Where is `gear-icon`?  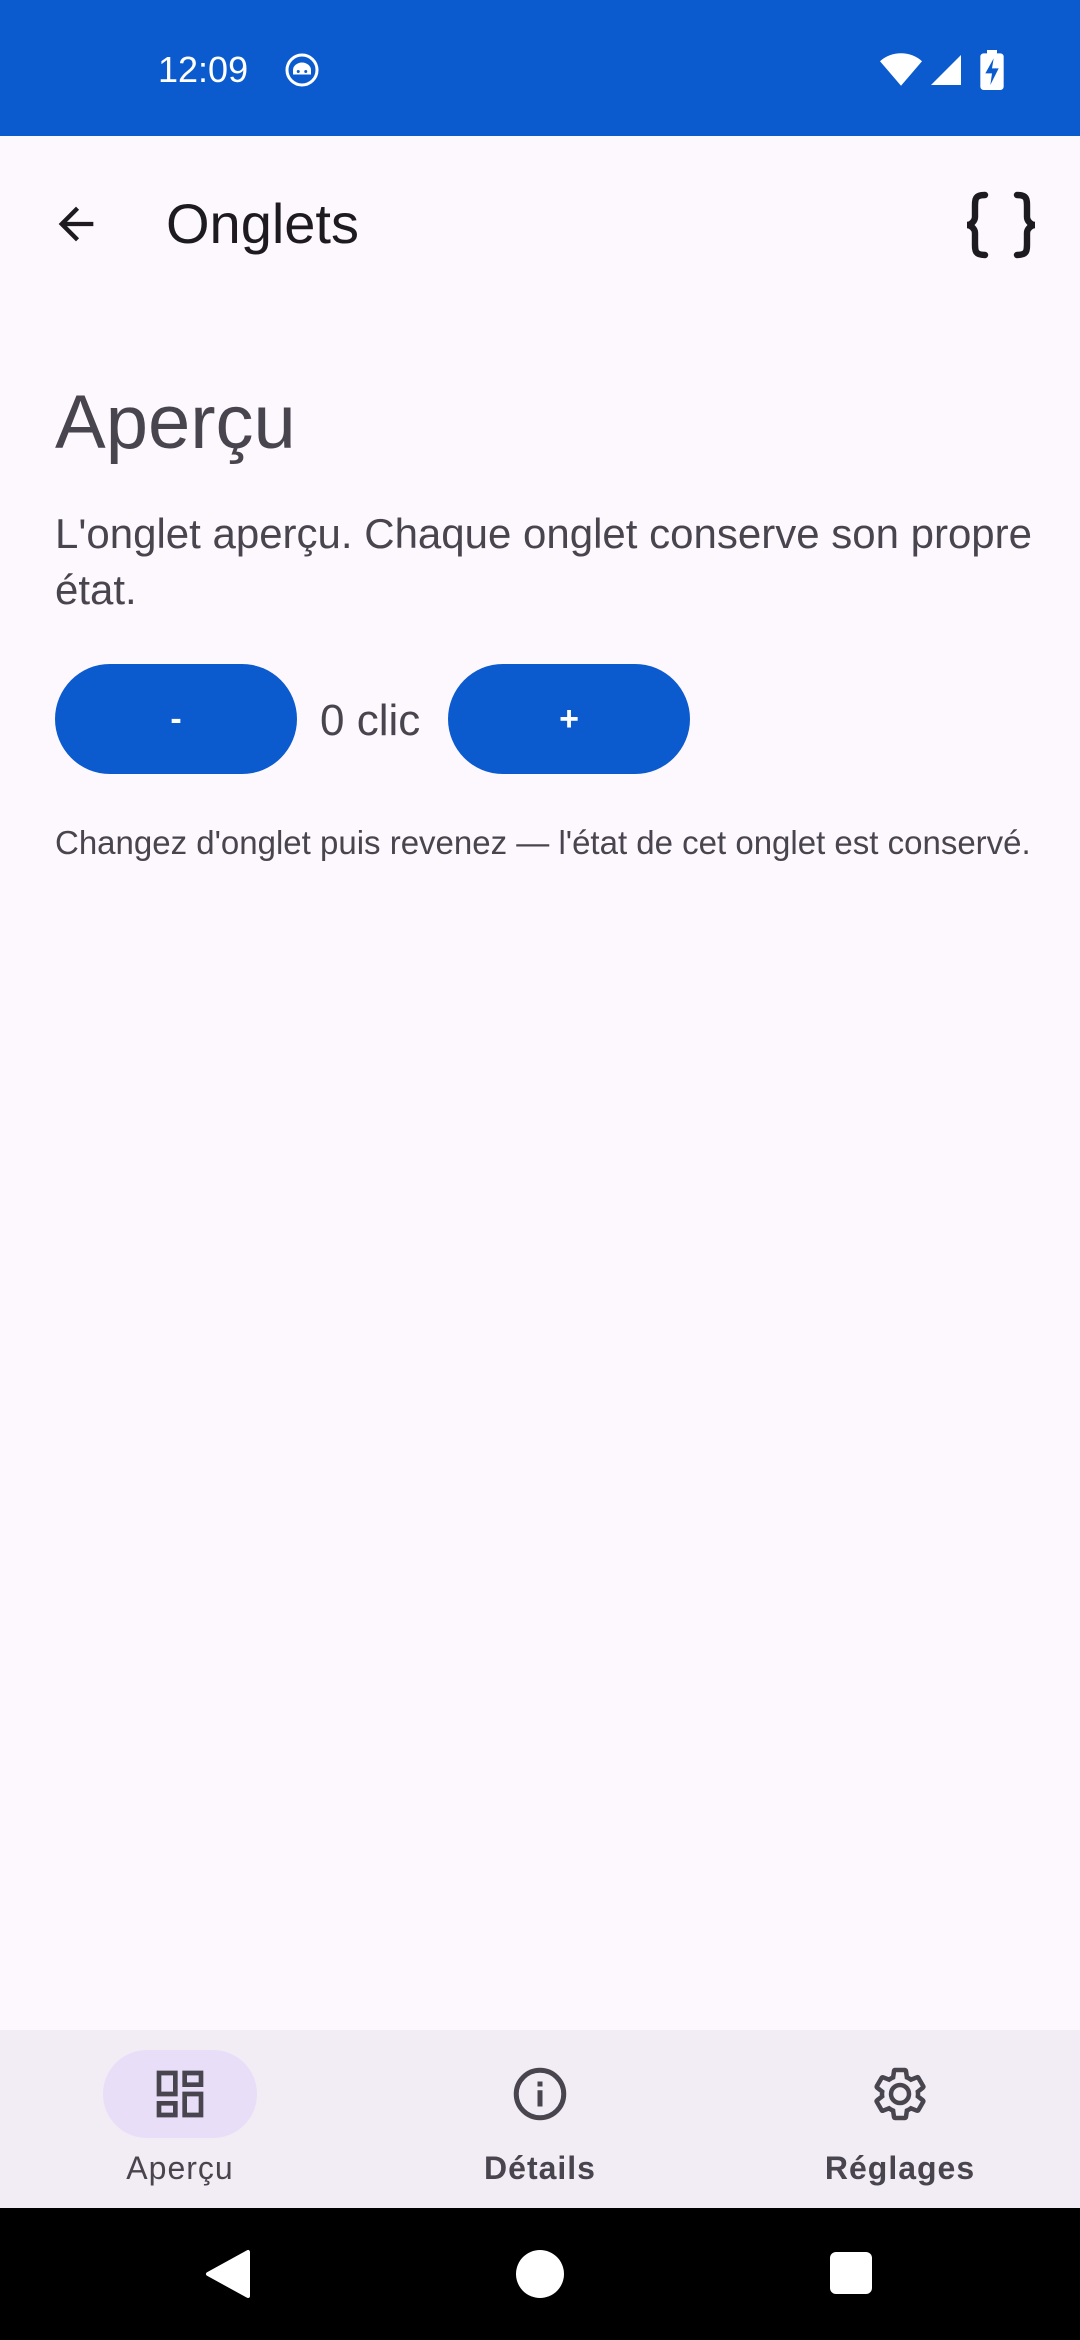
gear-icon is located at coordinates (900, 2094).